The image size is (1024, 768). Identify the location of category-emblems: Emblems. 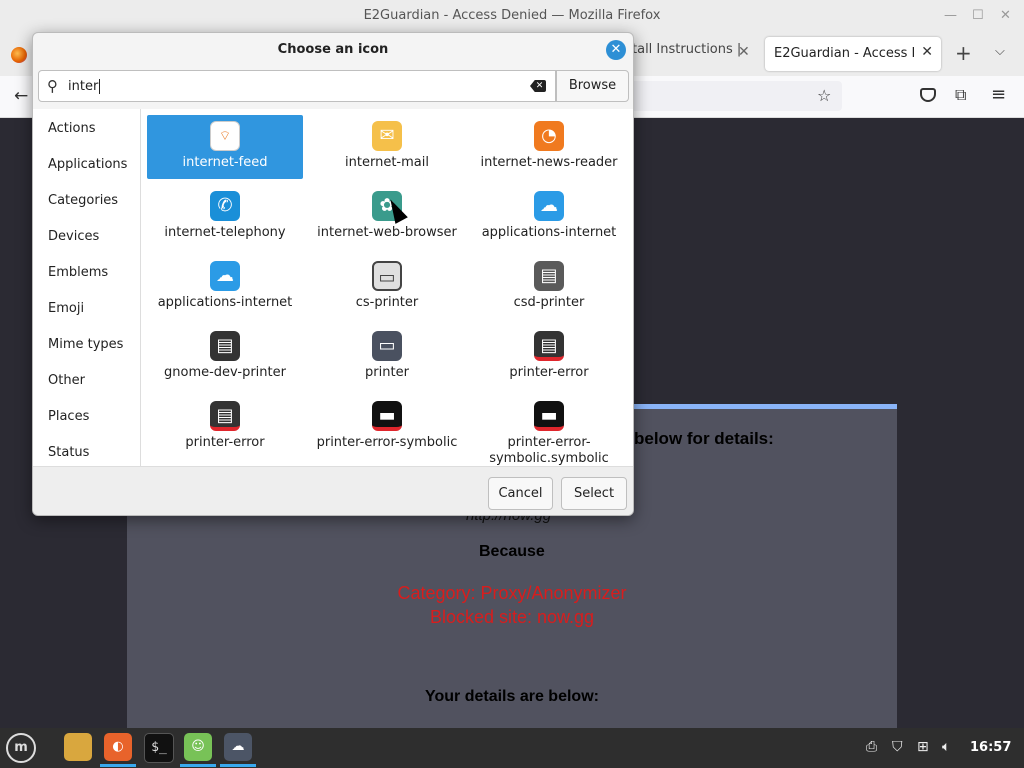
(78, 272).